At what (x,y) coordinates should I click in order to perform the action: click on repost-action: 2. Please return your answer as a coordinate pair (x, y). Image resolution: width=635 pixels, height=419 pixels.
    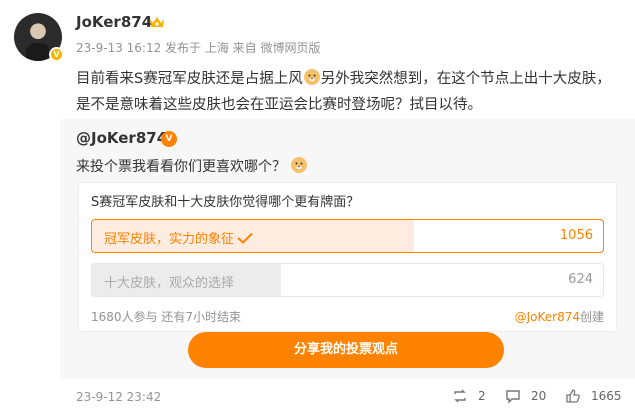
    Looking at the image, I should click on (469, 396).